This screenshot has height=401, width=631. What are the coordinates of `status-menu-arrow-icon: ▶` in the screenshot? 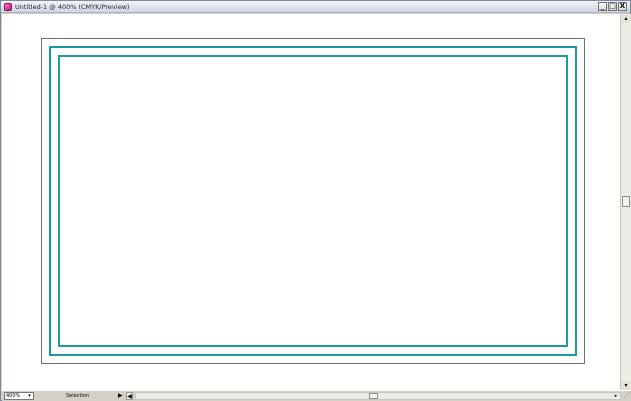 It's located at (120, 396).